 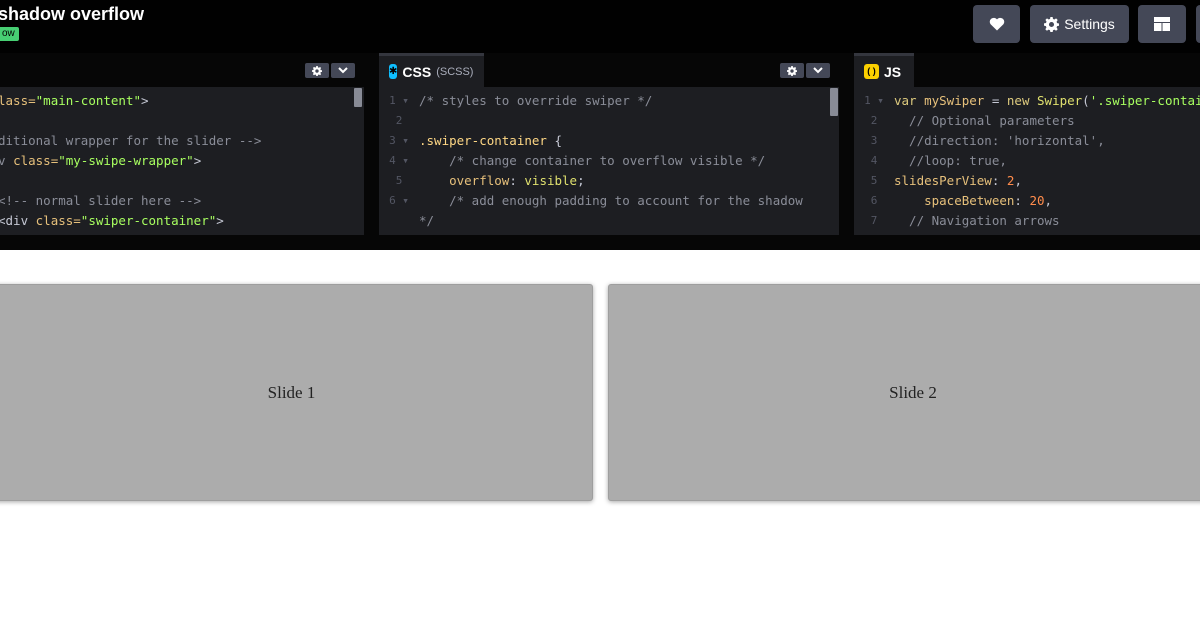 I want to click on code-line: 5 overflow: visible;, so click(x=609, y=181).